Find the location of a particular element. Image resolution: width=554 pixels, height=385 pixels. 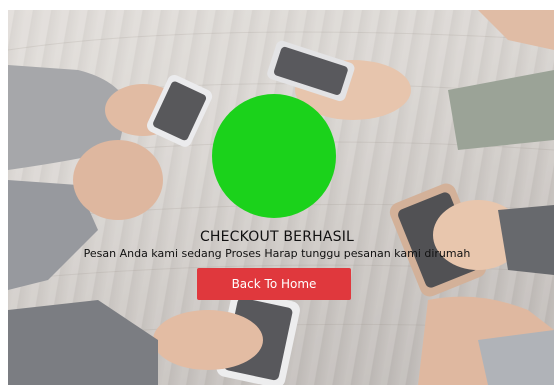

left-margin is located at coordinates (4, 192).